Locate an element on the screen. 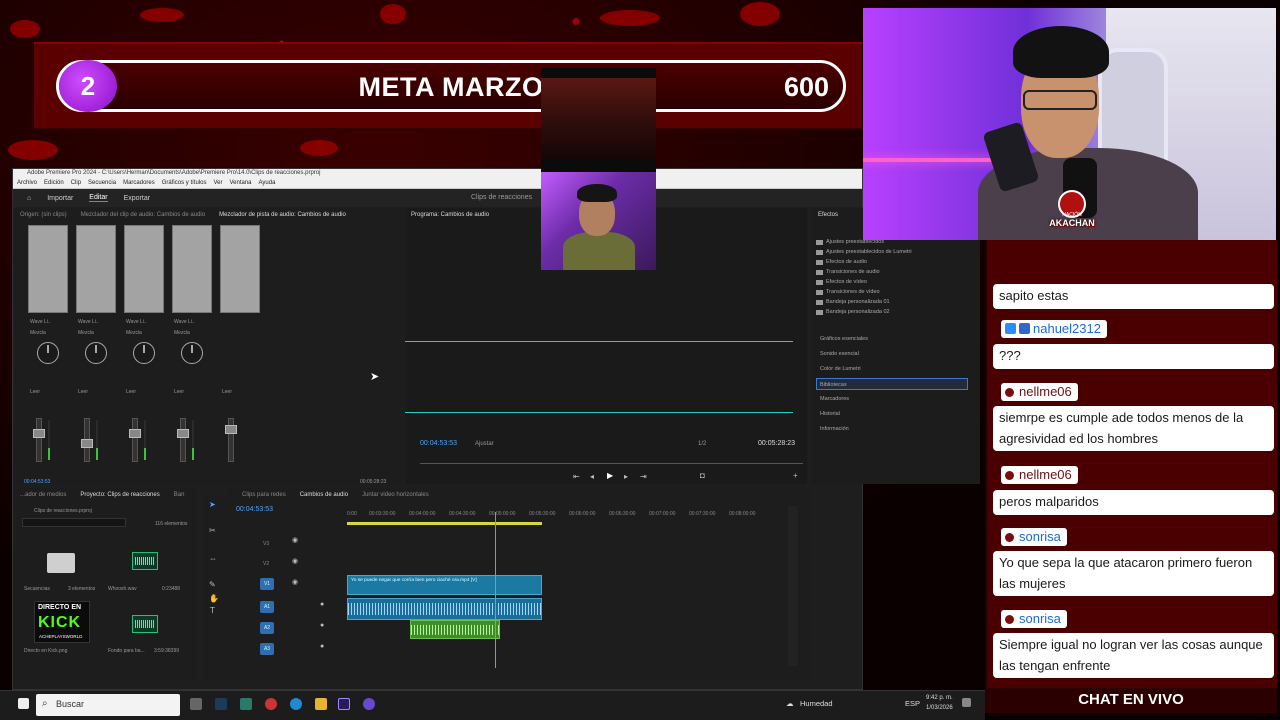 This screenshot has width=1280, height=720. menu-ver: Ver is located at coordinates (217, 183).